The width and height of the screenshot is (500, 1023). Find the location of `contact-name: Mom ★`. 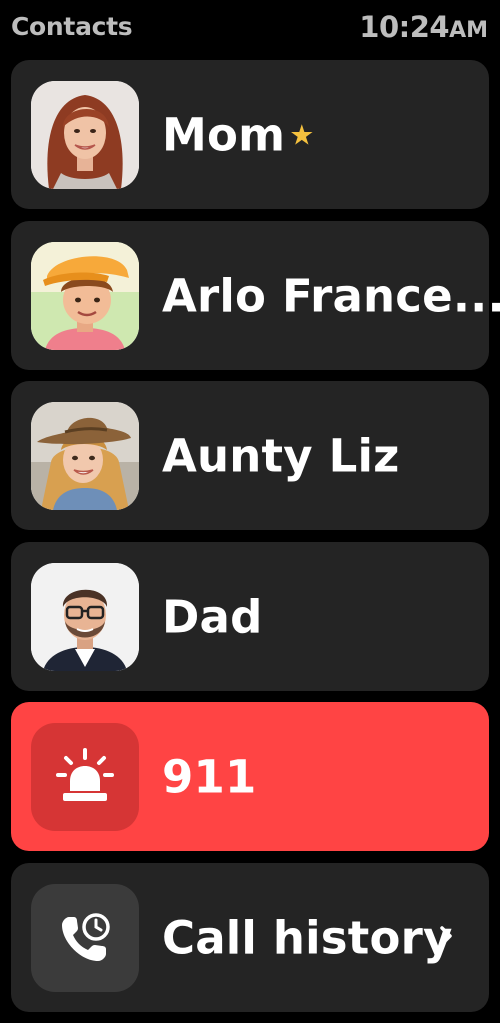

contact-name: Mom ★ is located at coordinates (238, 134).